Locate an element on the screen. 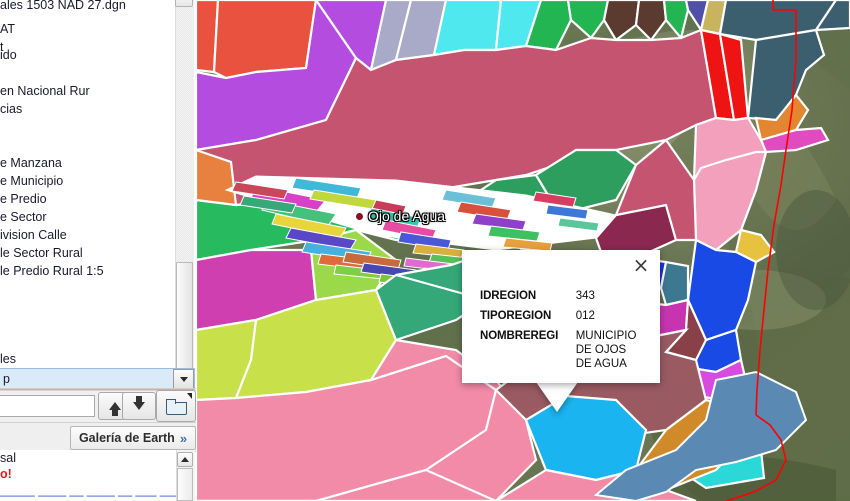  tree-item: le Sector Rural is located at coordinates (41, 253).